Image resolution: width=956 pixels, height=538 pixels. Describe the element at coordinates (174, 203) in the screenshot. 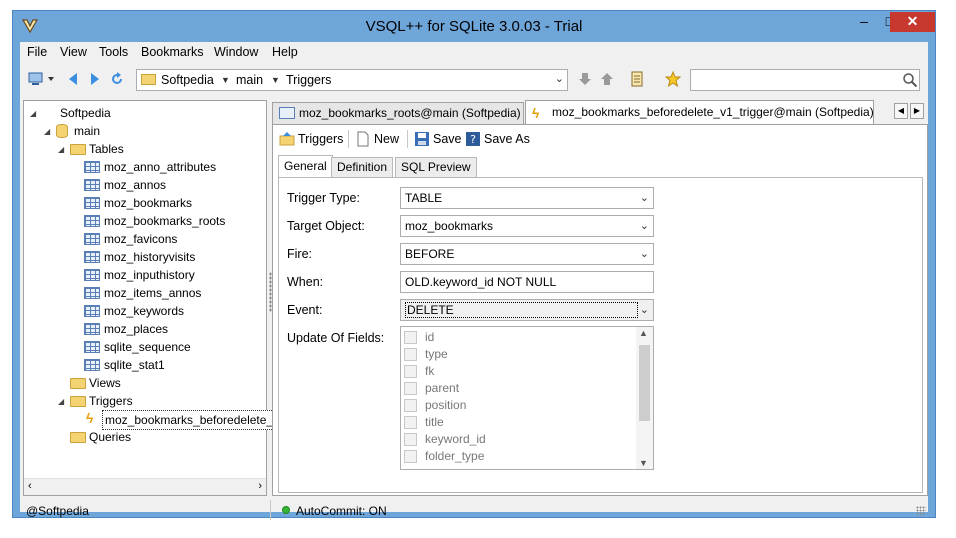

I see `tree-table-item: moz_bookmarks` at that location.